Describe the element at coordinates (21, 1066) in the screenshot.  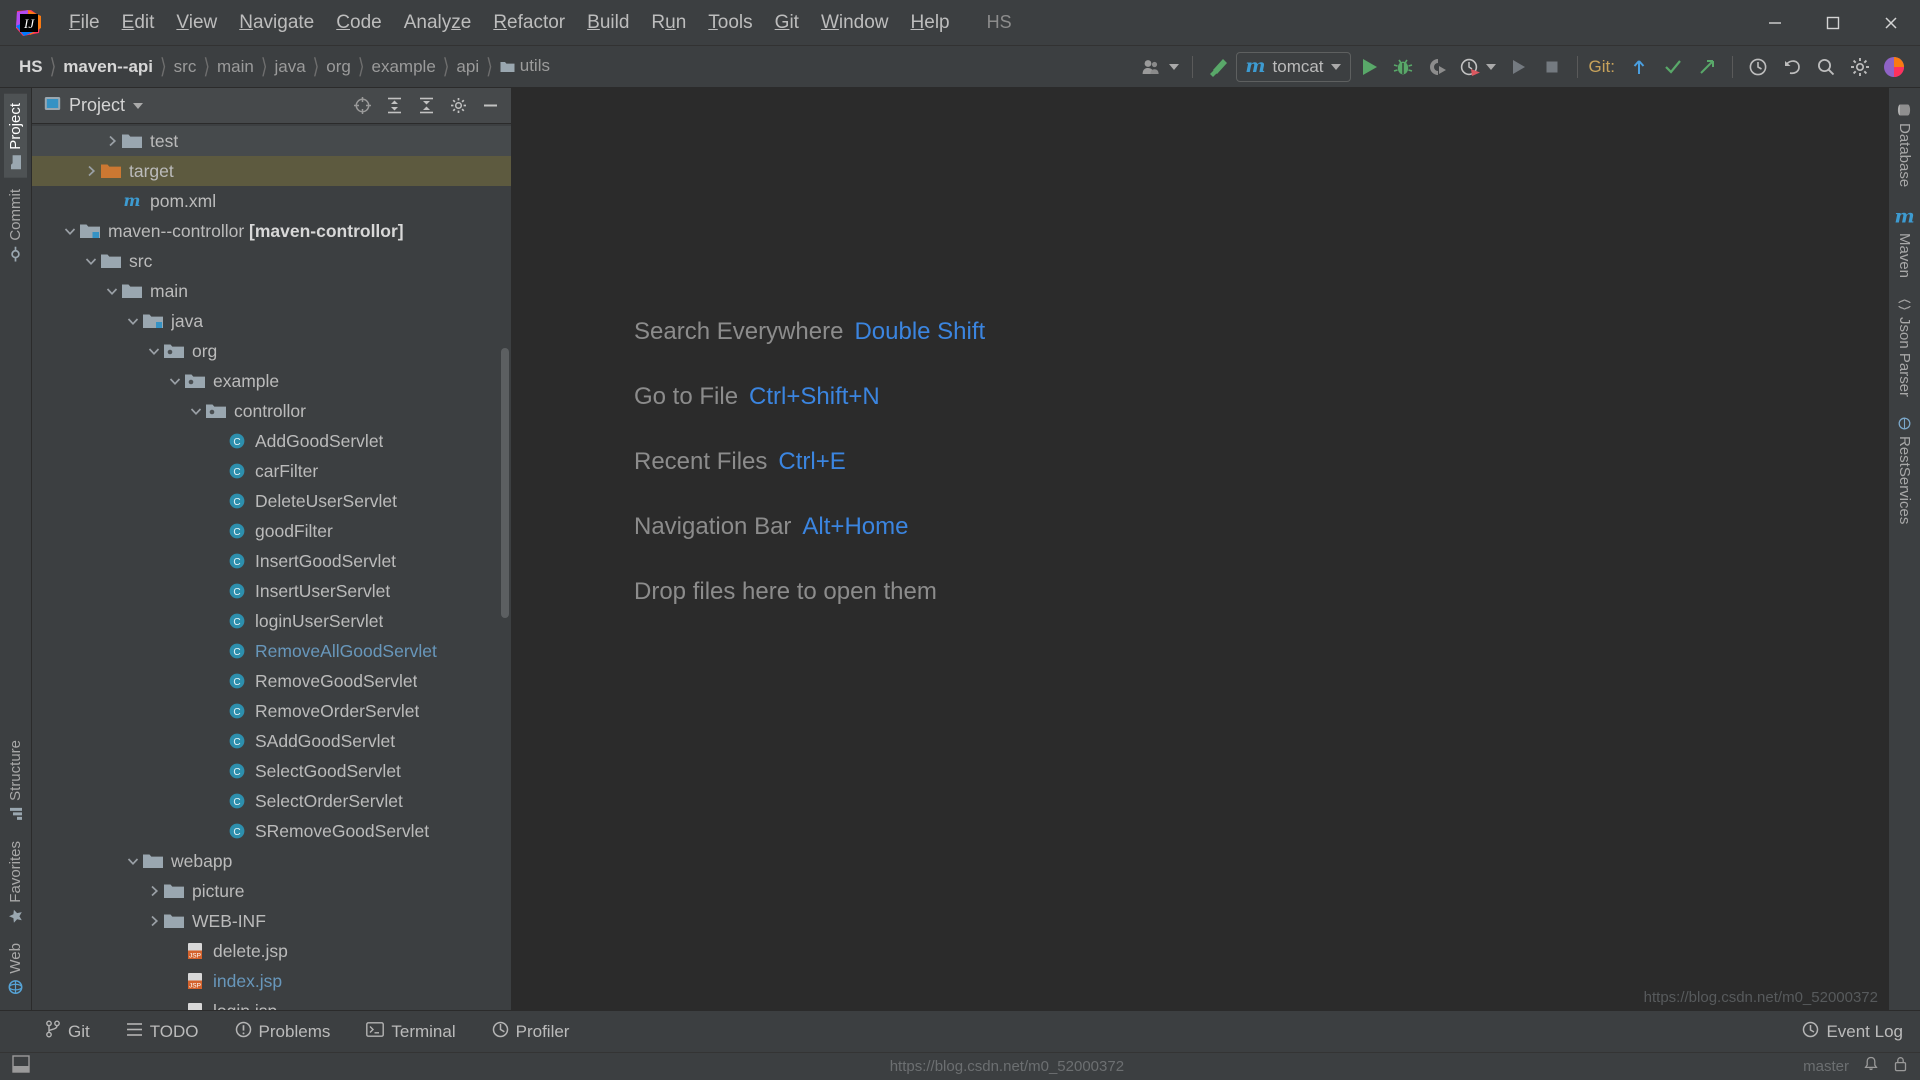
I see `layout-toggle-icon` at that location.